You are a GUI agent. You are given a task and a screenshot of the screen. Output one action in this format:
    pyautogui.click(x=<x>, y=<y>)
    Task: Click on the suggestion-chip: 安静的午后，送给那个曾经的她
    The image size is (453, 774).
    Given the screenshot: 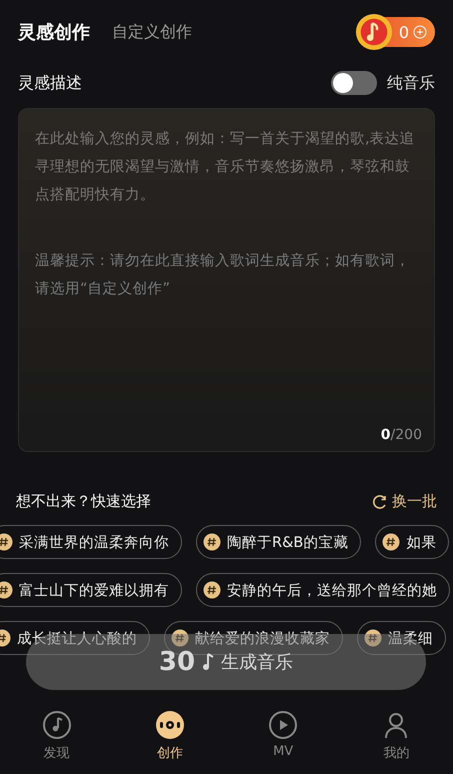 What is the action you would take?
    pyautogui.click(x=323, y=590)
    